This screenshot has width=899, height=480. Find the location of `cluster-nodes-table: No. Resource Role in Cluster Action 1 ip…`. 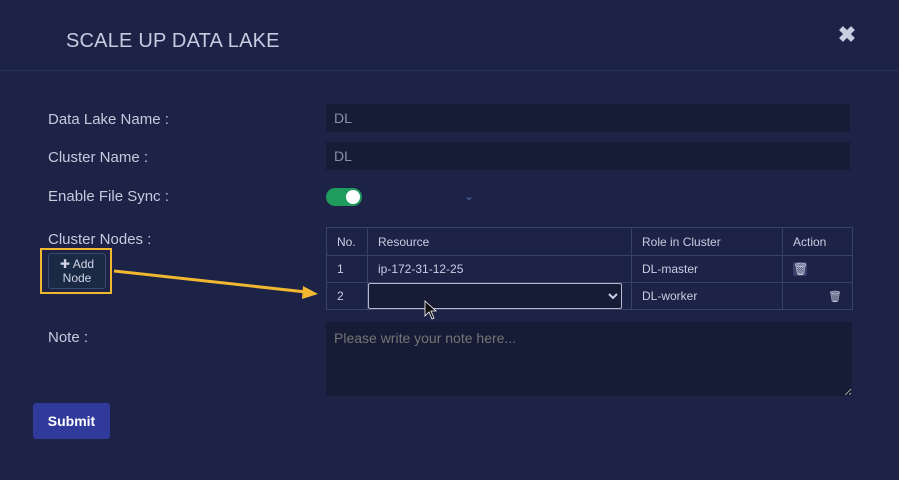

cluster-nodes-table: No. Resource Role in Cluster Action 1 ip… is located at coordinates (589, 268).